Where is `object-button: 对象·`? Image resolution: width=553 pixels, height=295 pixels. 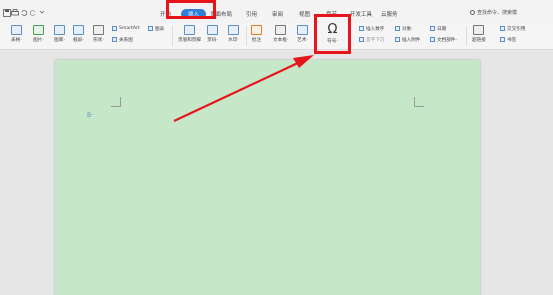 object-button: 对象· is located at coordinates (404, 28).